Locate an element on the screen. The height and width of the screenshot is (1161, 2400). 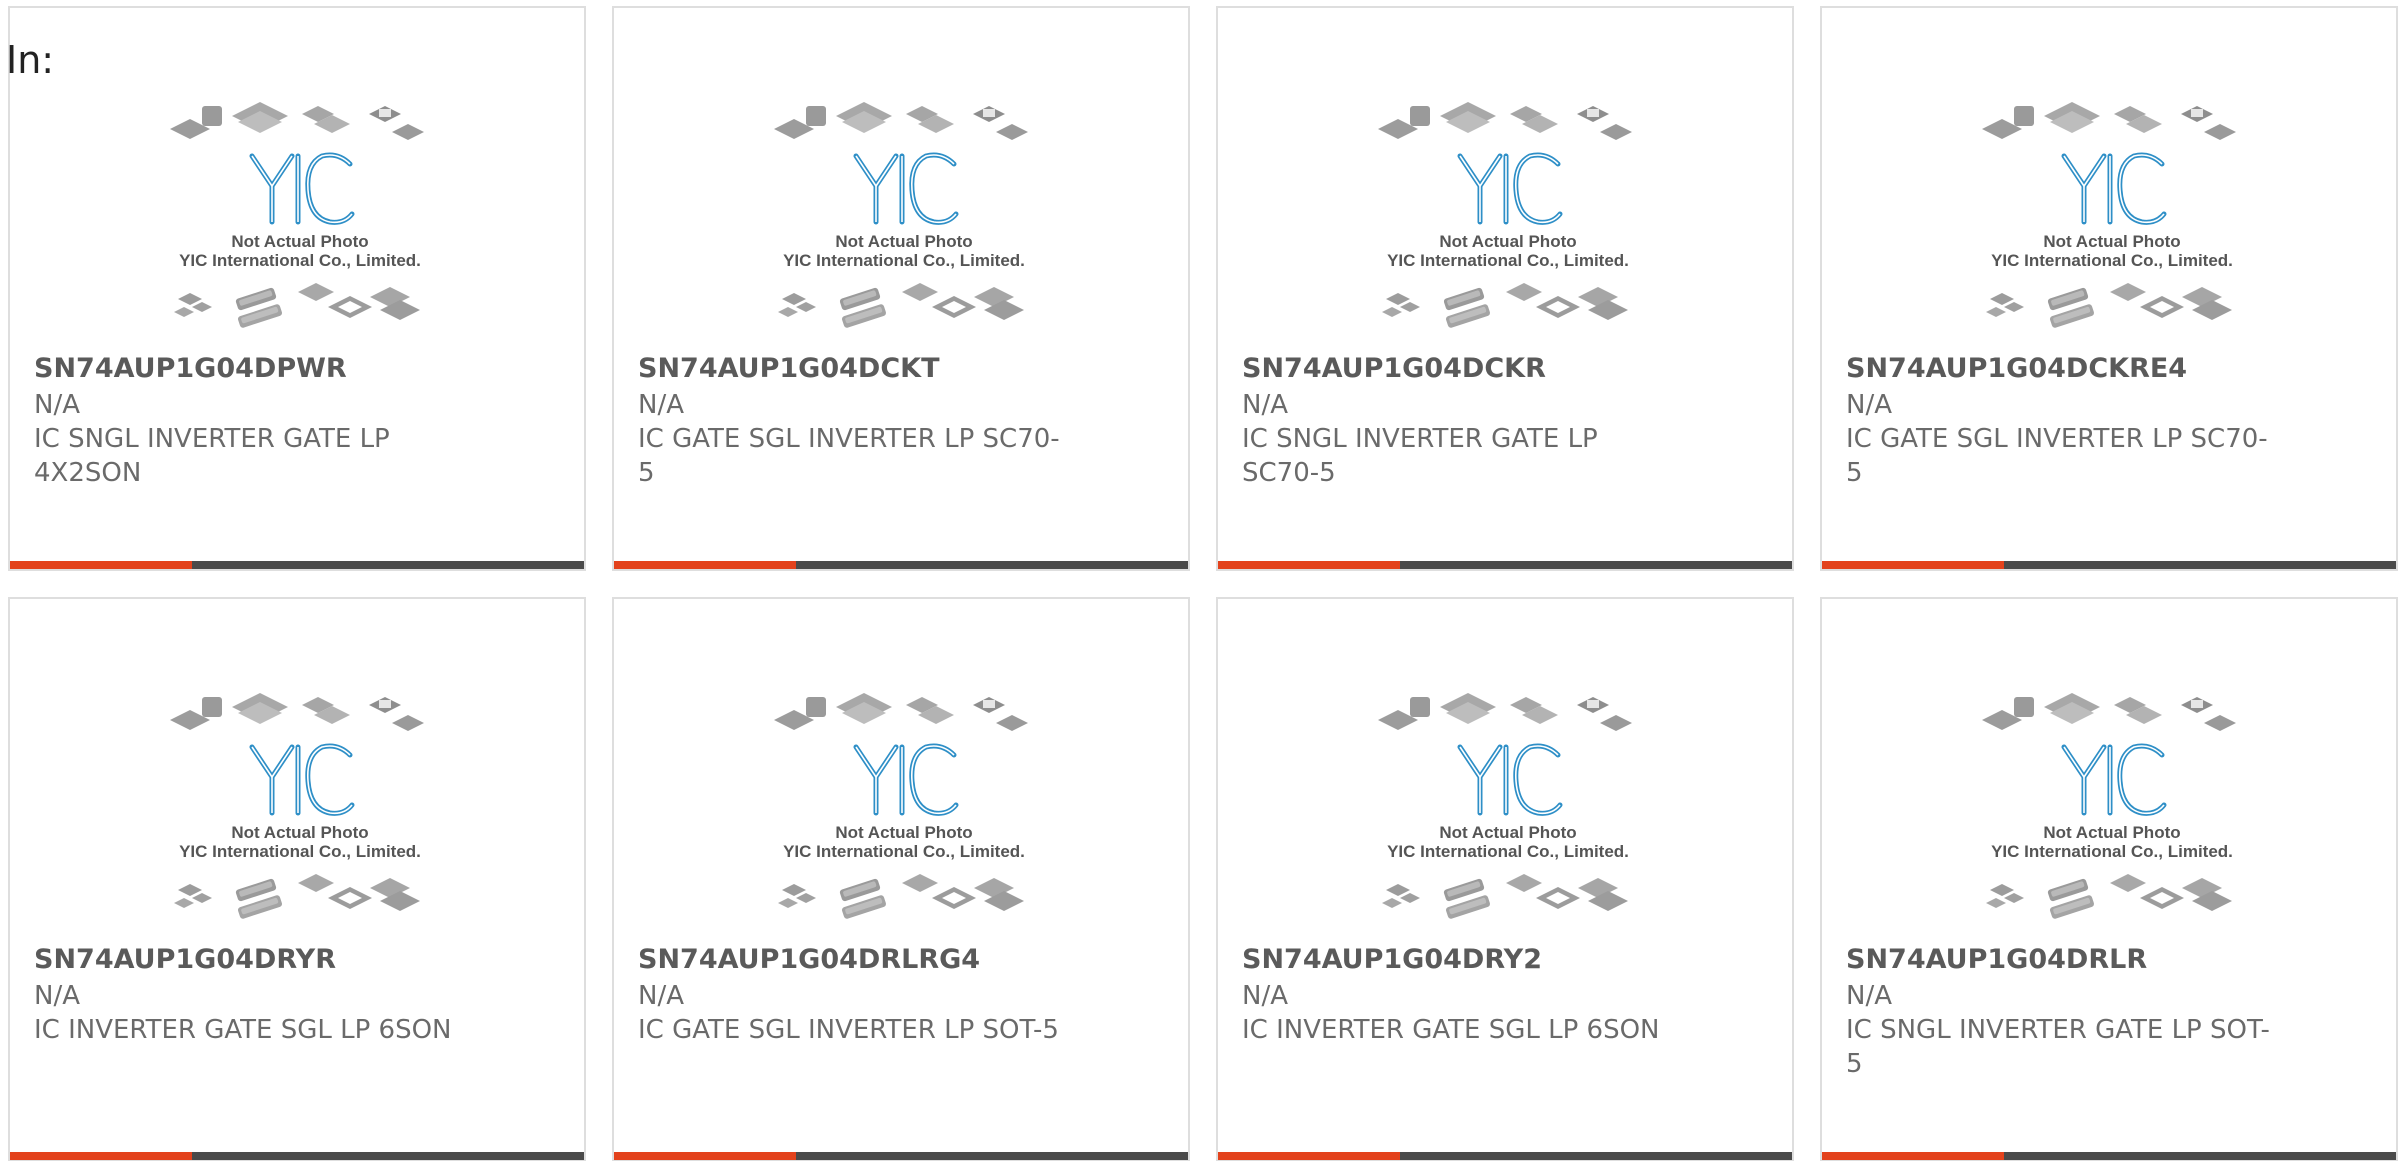
product-description: IC SNGL INVERTER GATE LP SOT-5 is located at coordinates (2058, 1047).